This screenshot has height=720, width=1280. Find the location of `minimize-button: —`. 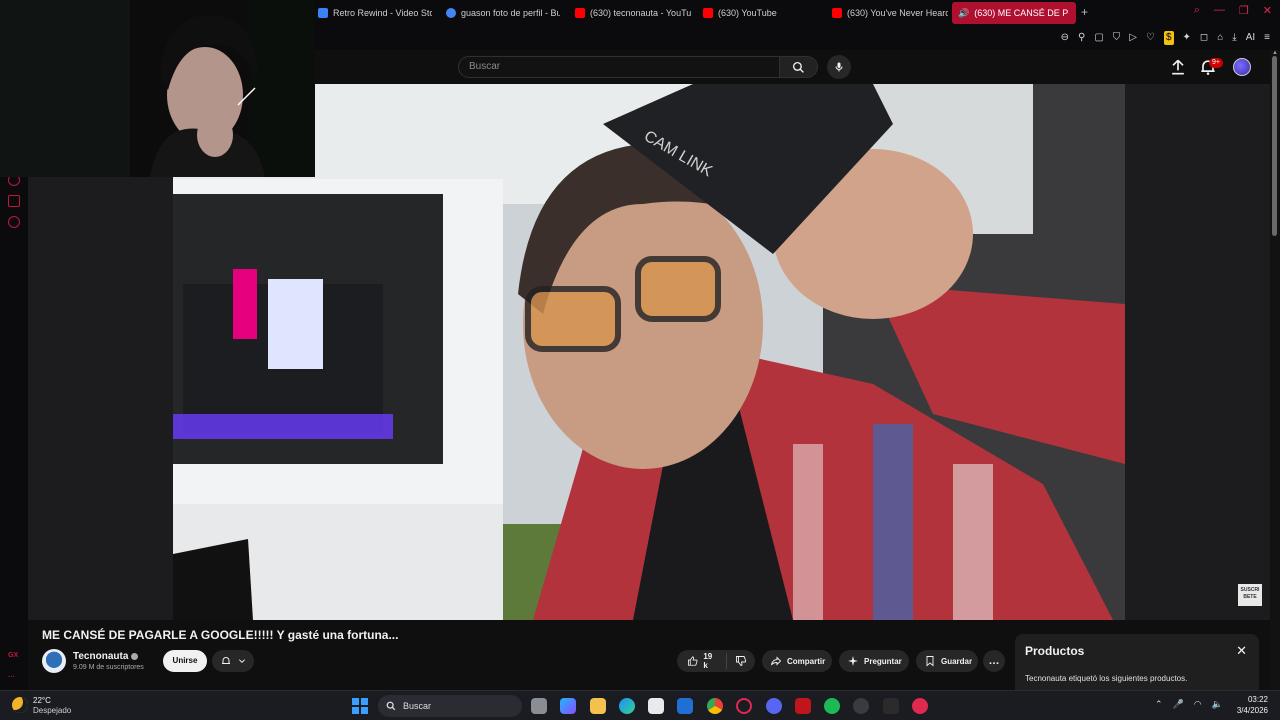

minimize-button: — is located at coordinates (1219, 10).